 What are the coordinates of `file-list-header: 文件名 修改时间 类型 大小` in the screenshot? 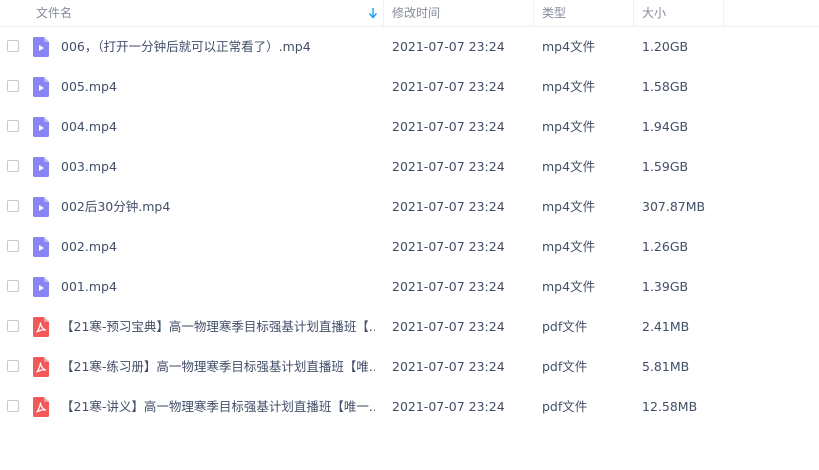 It's located at (409, 13).